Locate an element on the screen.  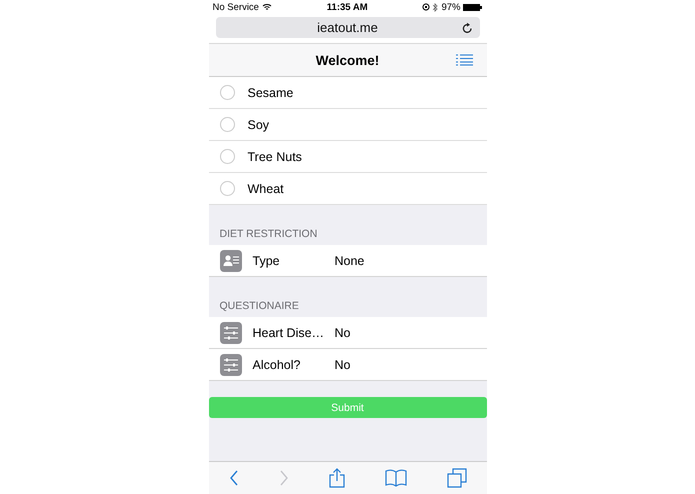
allergy-option: Soy is located at coordinates (347, 125).